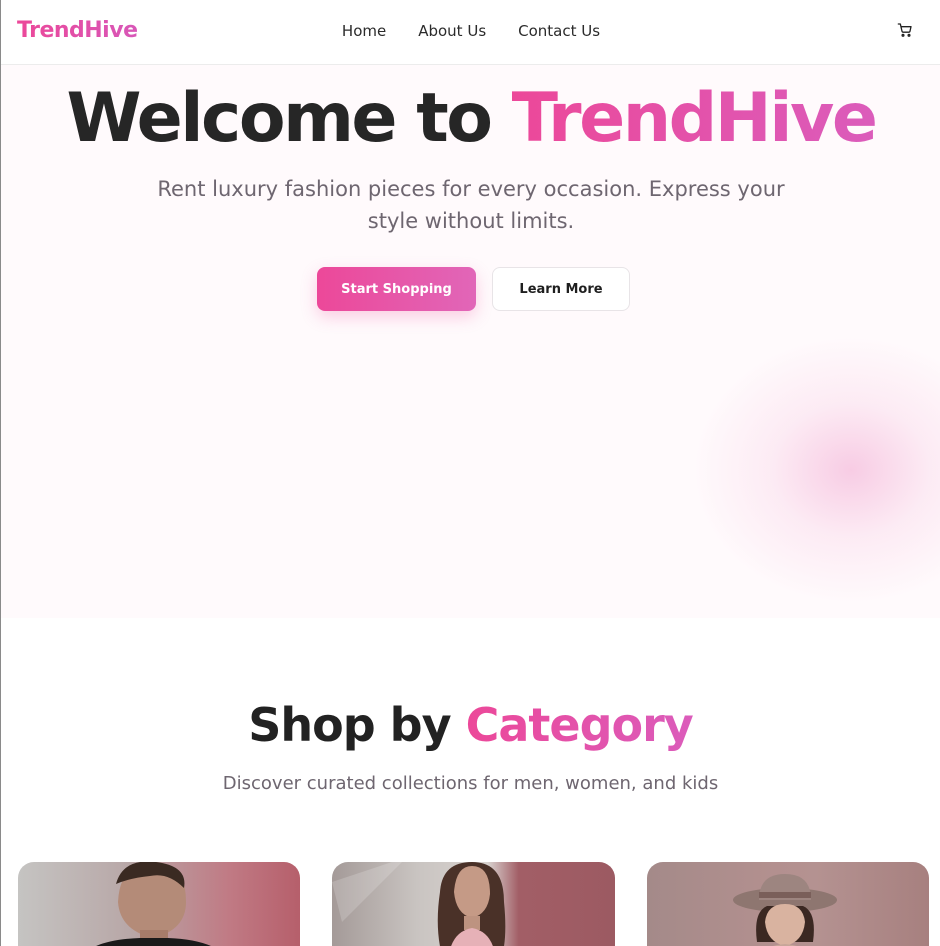  I want to click on kids-model-photo, so click(785, 910).